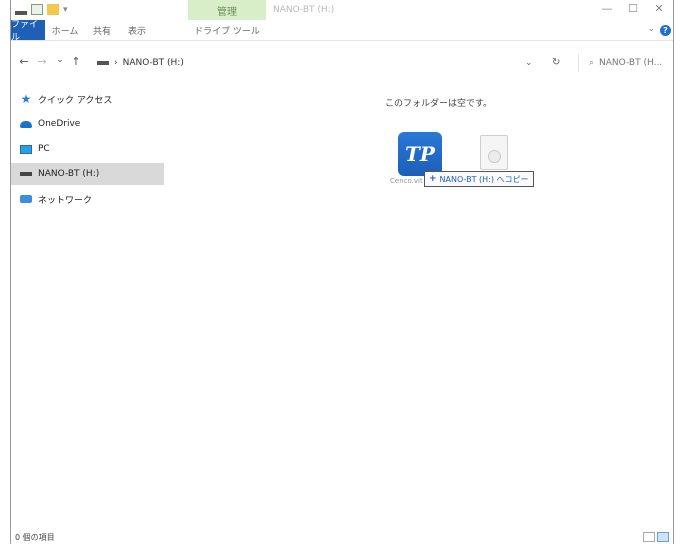 This screenshot has height=544, width=684. What do you see at coordinates (494, 152) in the screenshot?
I see `dragged-file-icon` at bounding box center [494, 152].